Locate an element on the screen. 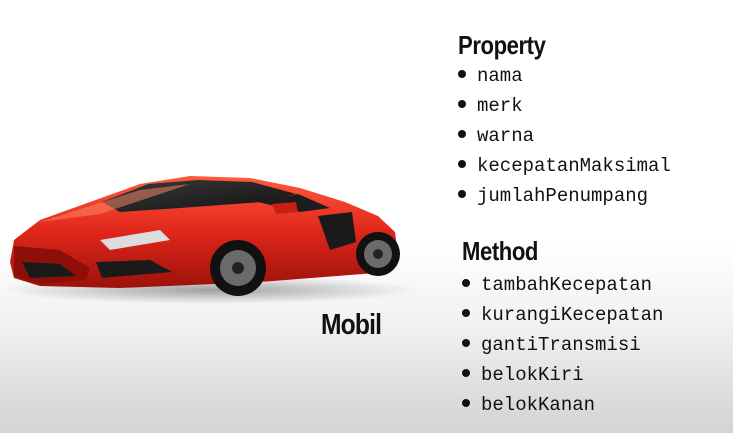 The image size is (733, 433). list-item: nama is located at coordinates (564, 76).